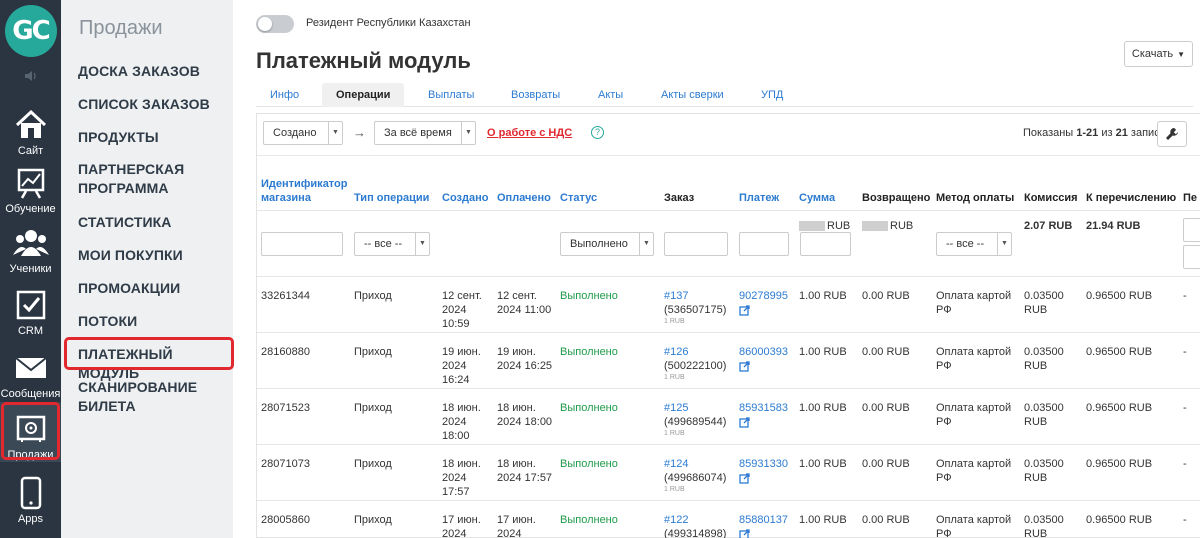 This screenshot has width=1200, height=538. Describe the element at coordinates (148, 179) in the screenshot. I see `submenu-item-partner-program: ПАРТНЕРСКАЯ ПРОГРАММА` at that location.